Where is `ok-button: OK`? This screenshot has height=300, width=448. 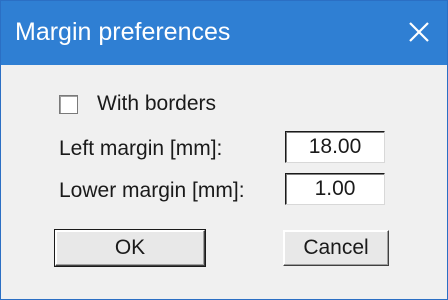 ok-button: OK is located at coordinates (130, 248).